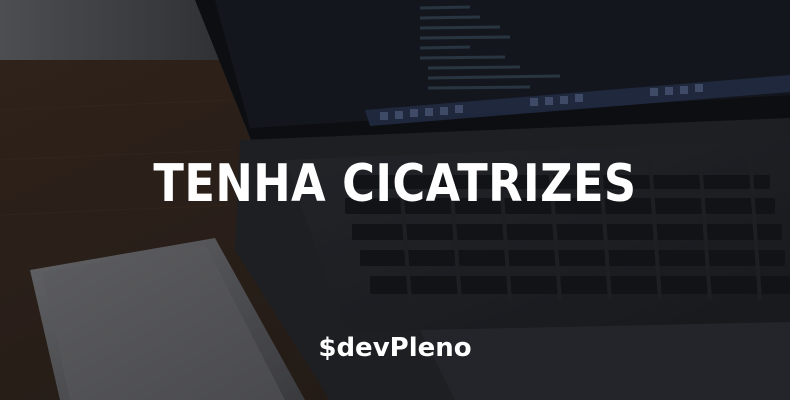 The height and width of the screenshot is (400, 790). What do you see at coordinates (395, 348) in the screenshot?
I see `brand-logo: $devPleno` at bounding box center [395, 348].